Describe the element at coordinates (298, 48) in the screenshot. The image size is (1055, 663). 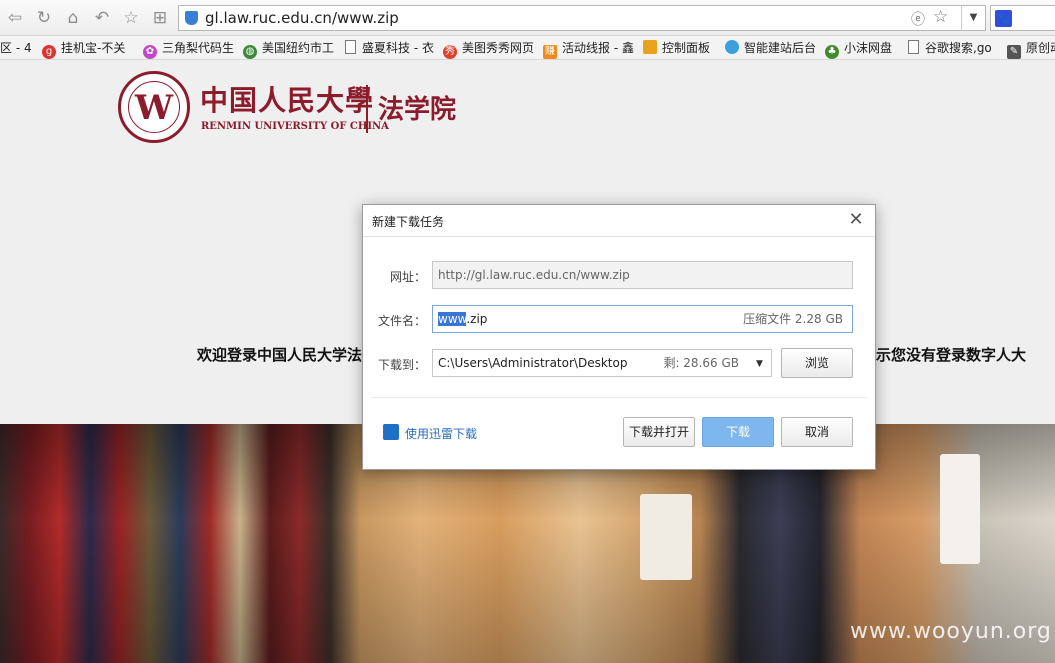
I see `bookmark-label: 美国纽约市工` at that location.